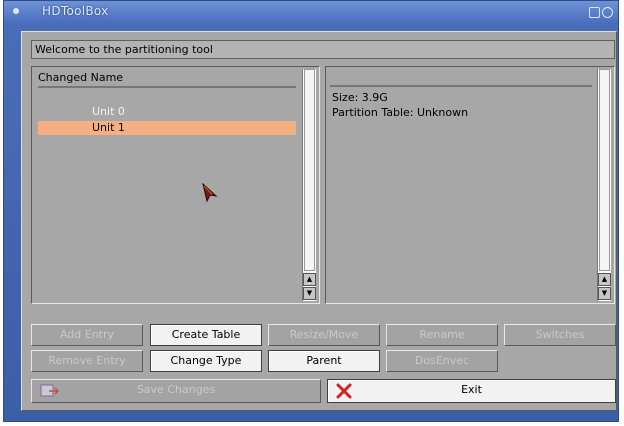 The width and height of the screenshot is (624, 426). I want to click on add-entry-button: Add Entry, so click(87, 335).